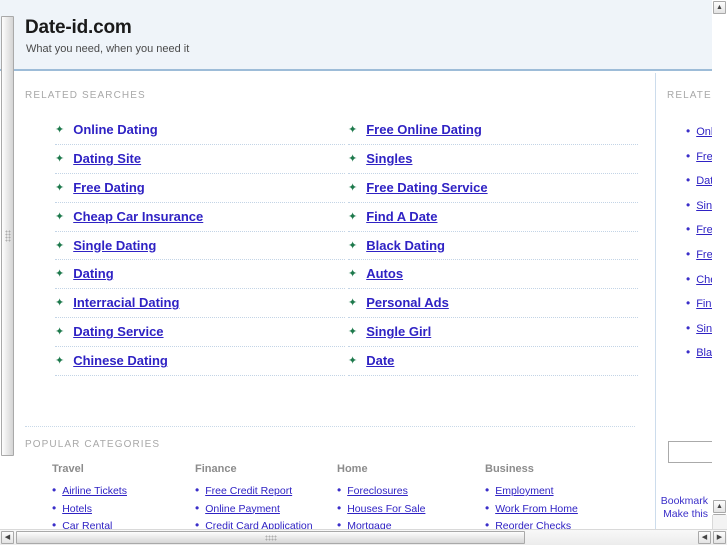 The image size is (727, 545). What do you see at coordinates (248, 491) in the screenshot?
I see `category-link: Free Credit Report` at bounding box center [248, 491].